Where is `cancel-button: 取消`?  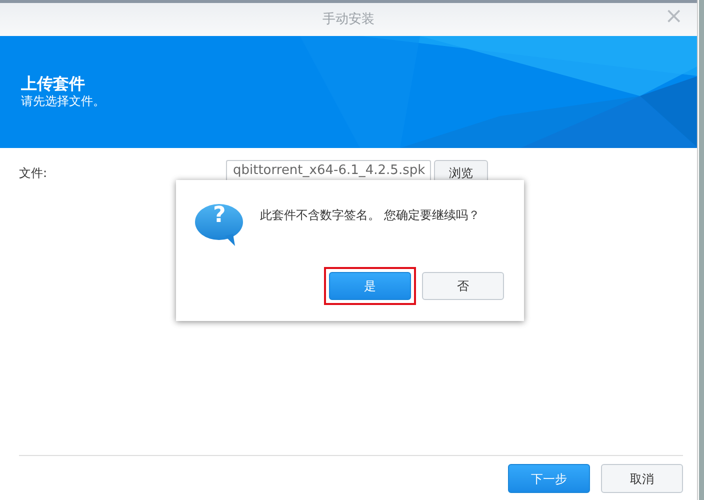 cancel-button: 取消 is located at coordinates (642, 478).